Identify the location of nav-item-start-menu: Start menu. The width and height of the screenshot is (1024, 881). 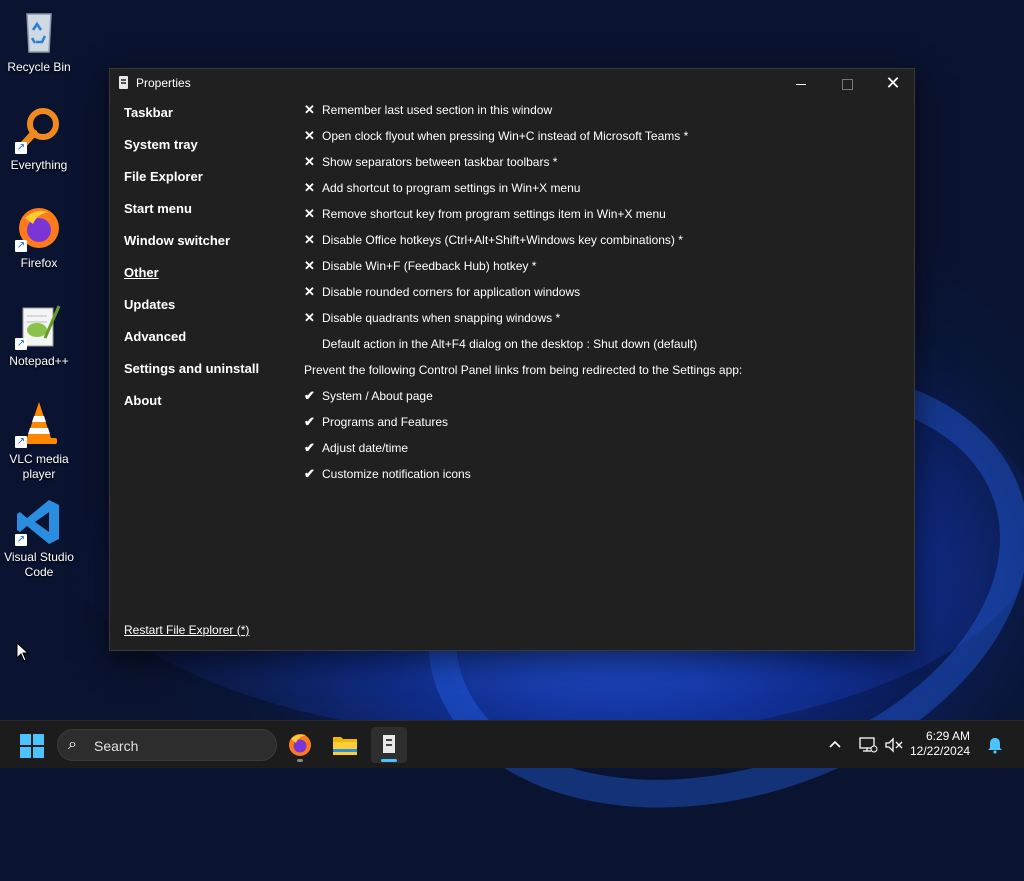
(191, 217).